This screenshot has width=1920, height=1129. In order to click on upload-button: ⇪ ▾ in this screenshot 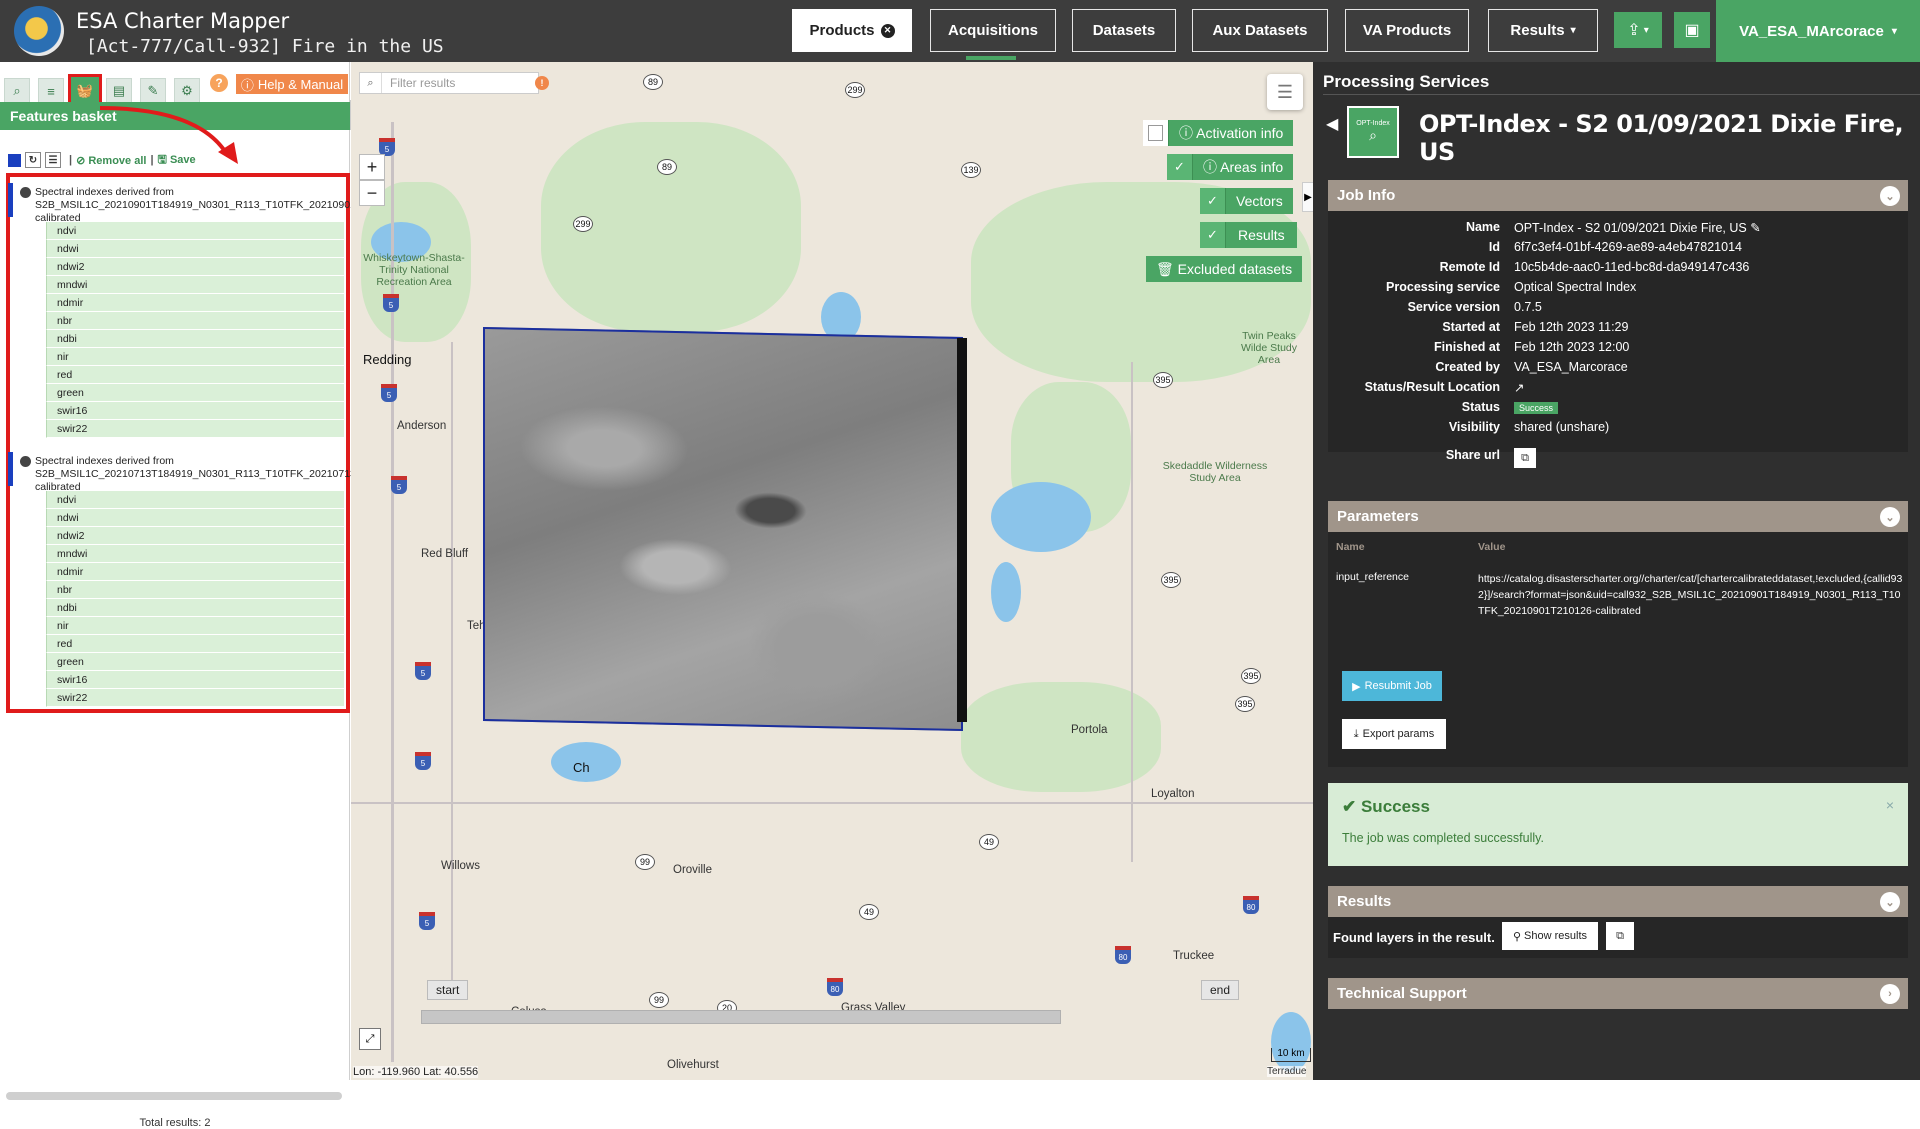, I will do `click(1638, 30)`.